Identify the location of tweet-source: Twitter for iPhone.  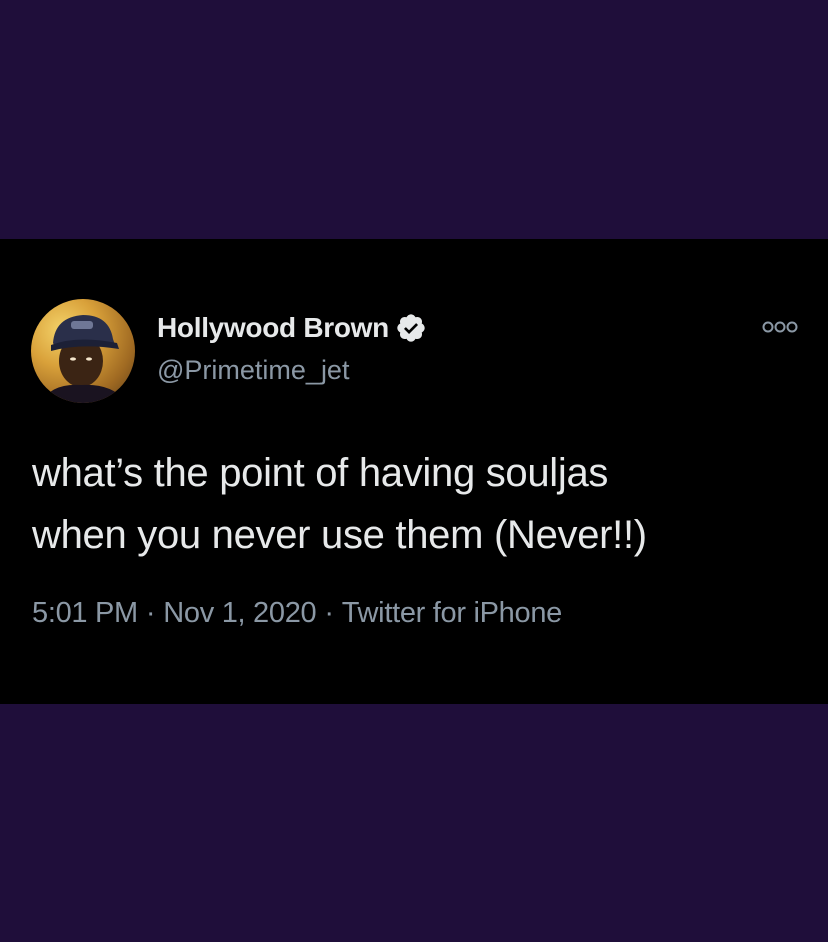
(452, 613).